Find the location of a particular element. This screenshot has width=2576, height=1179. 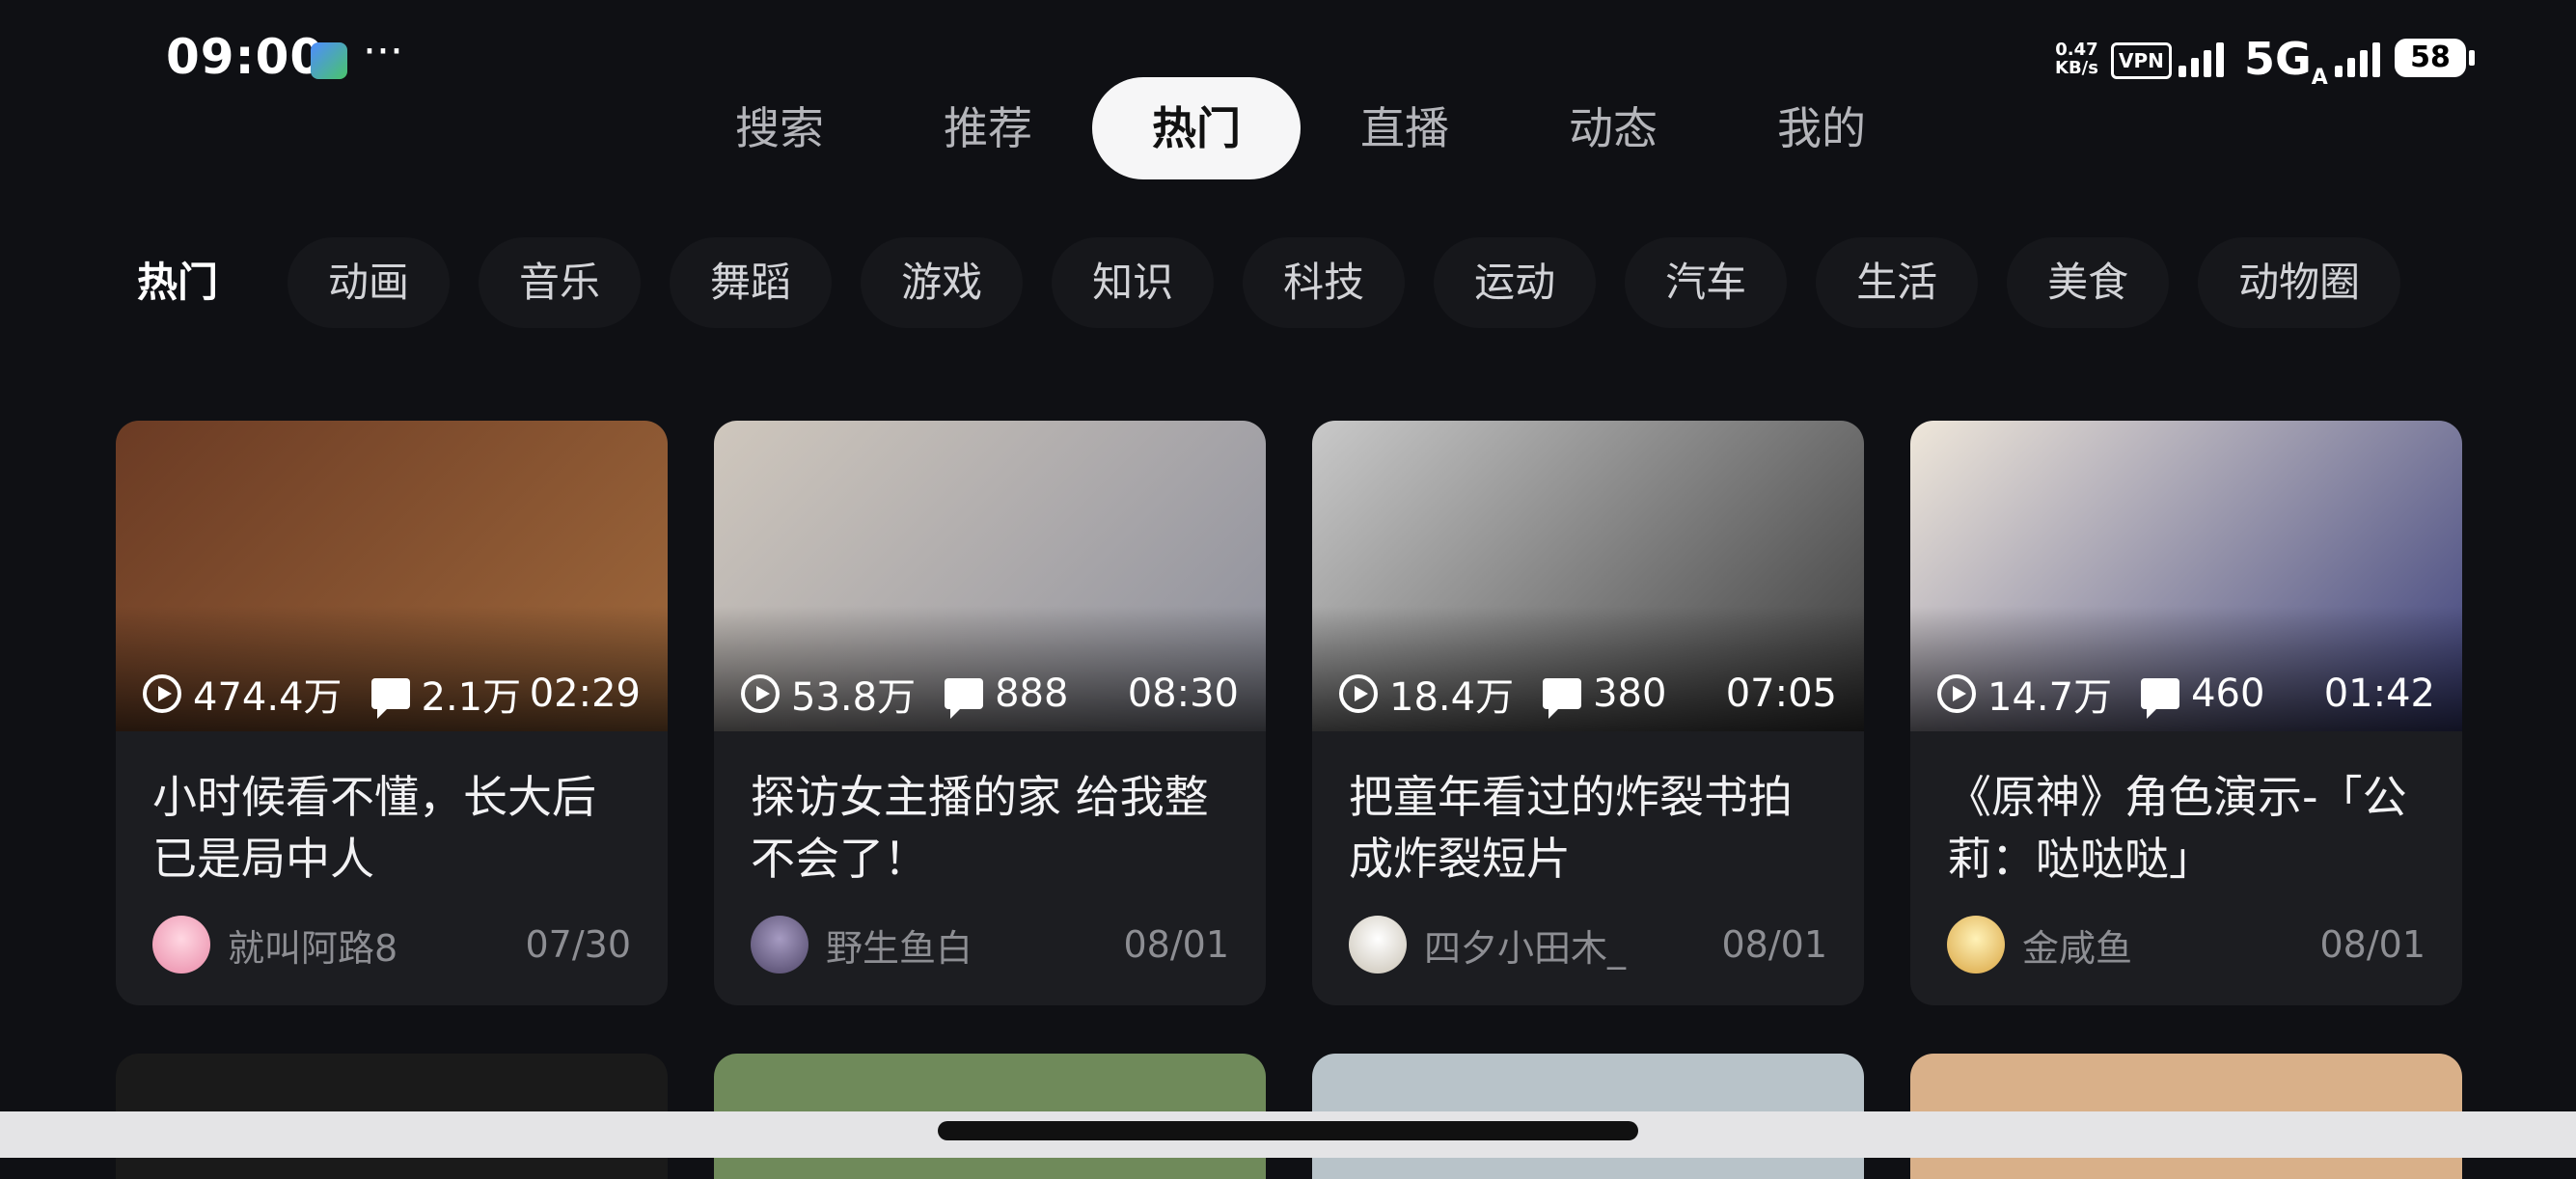

home-indicator is located at coordinates (1288, 1130).